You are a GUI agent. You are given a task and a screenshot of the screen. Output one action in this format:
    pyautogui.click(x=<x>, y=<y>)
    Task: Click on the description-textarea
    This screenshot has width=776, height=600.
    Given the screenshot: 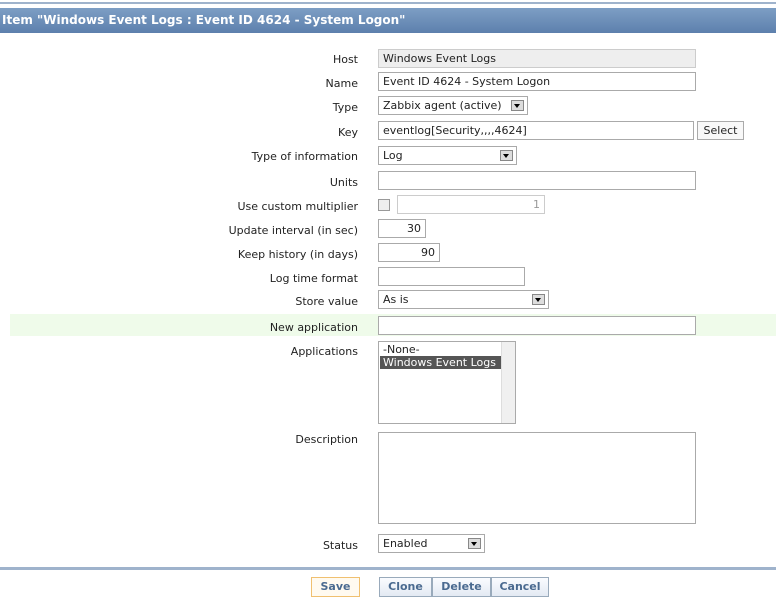 What is the action you would take?
    pyautogui.click(x=537, y=478)
    